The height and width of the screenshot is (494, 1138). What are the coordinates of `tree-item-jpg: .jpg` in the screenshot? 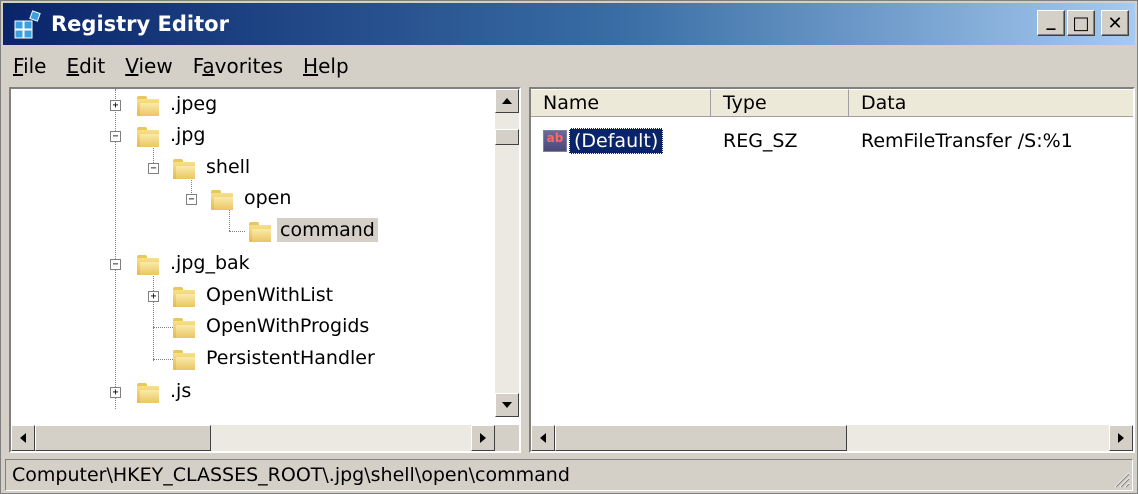 It's located at (187, 135).